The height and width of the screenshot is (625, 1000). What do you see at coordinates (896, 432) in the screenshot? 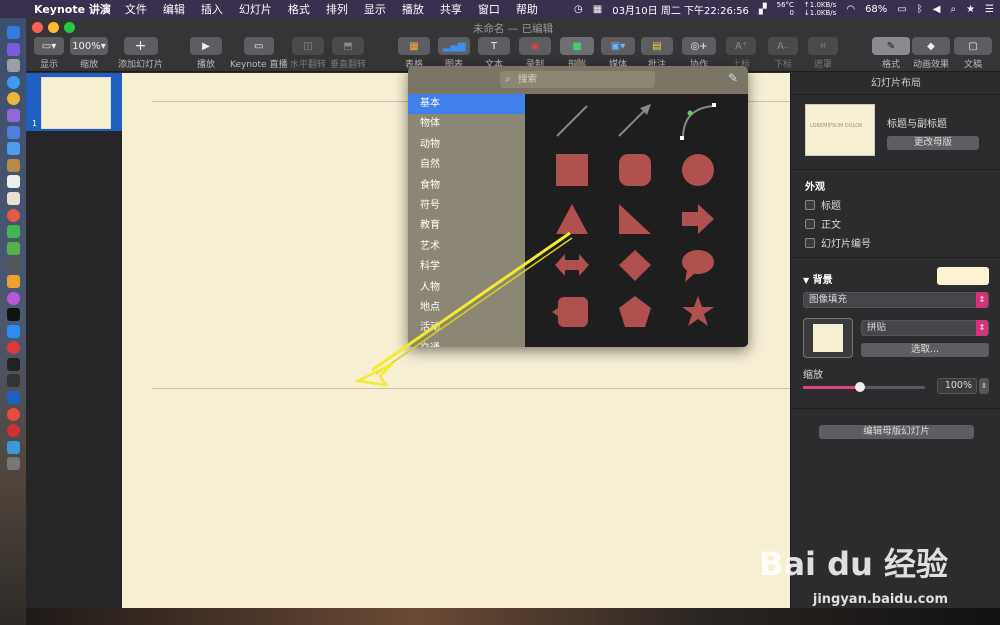
I see `edit-master-slide-button: 编辑母版幻灯片` at bounding box center [896, 432].